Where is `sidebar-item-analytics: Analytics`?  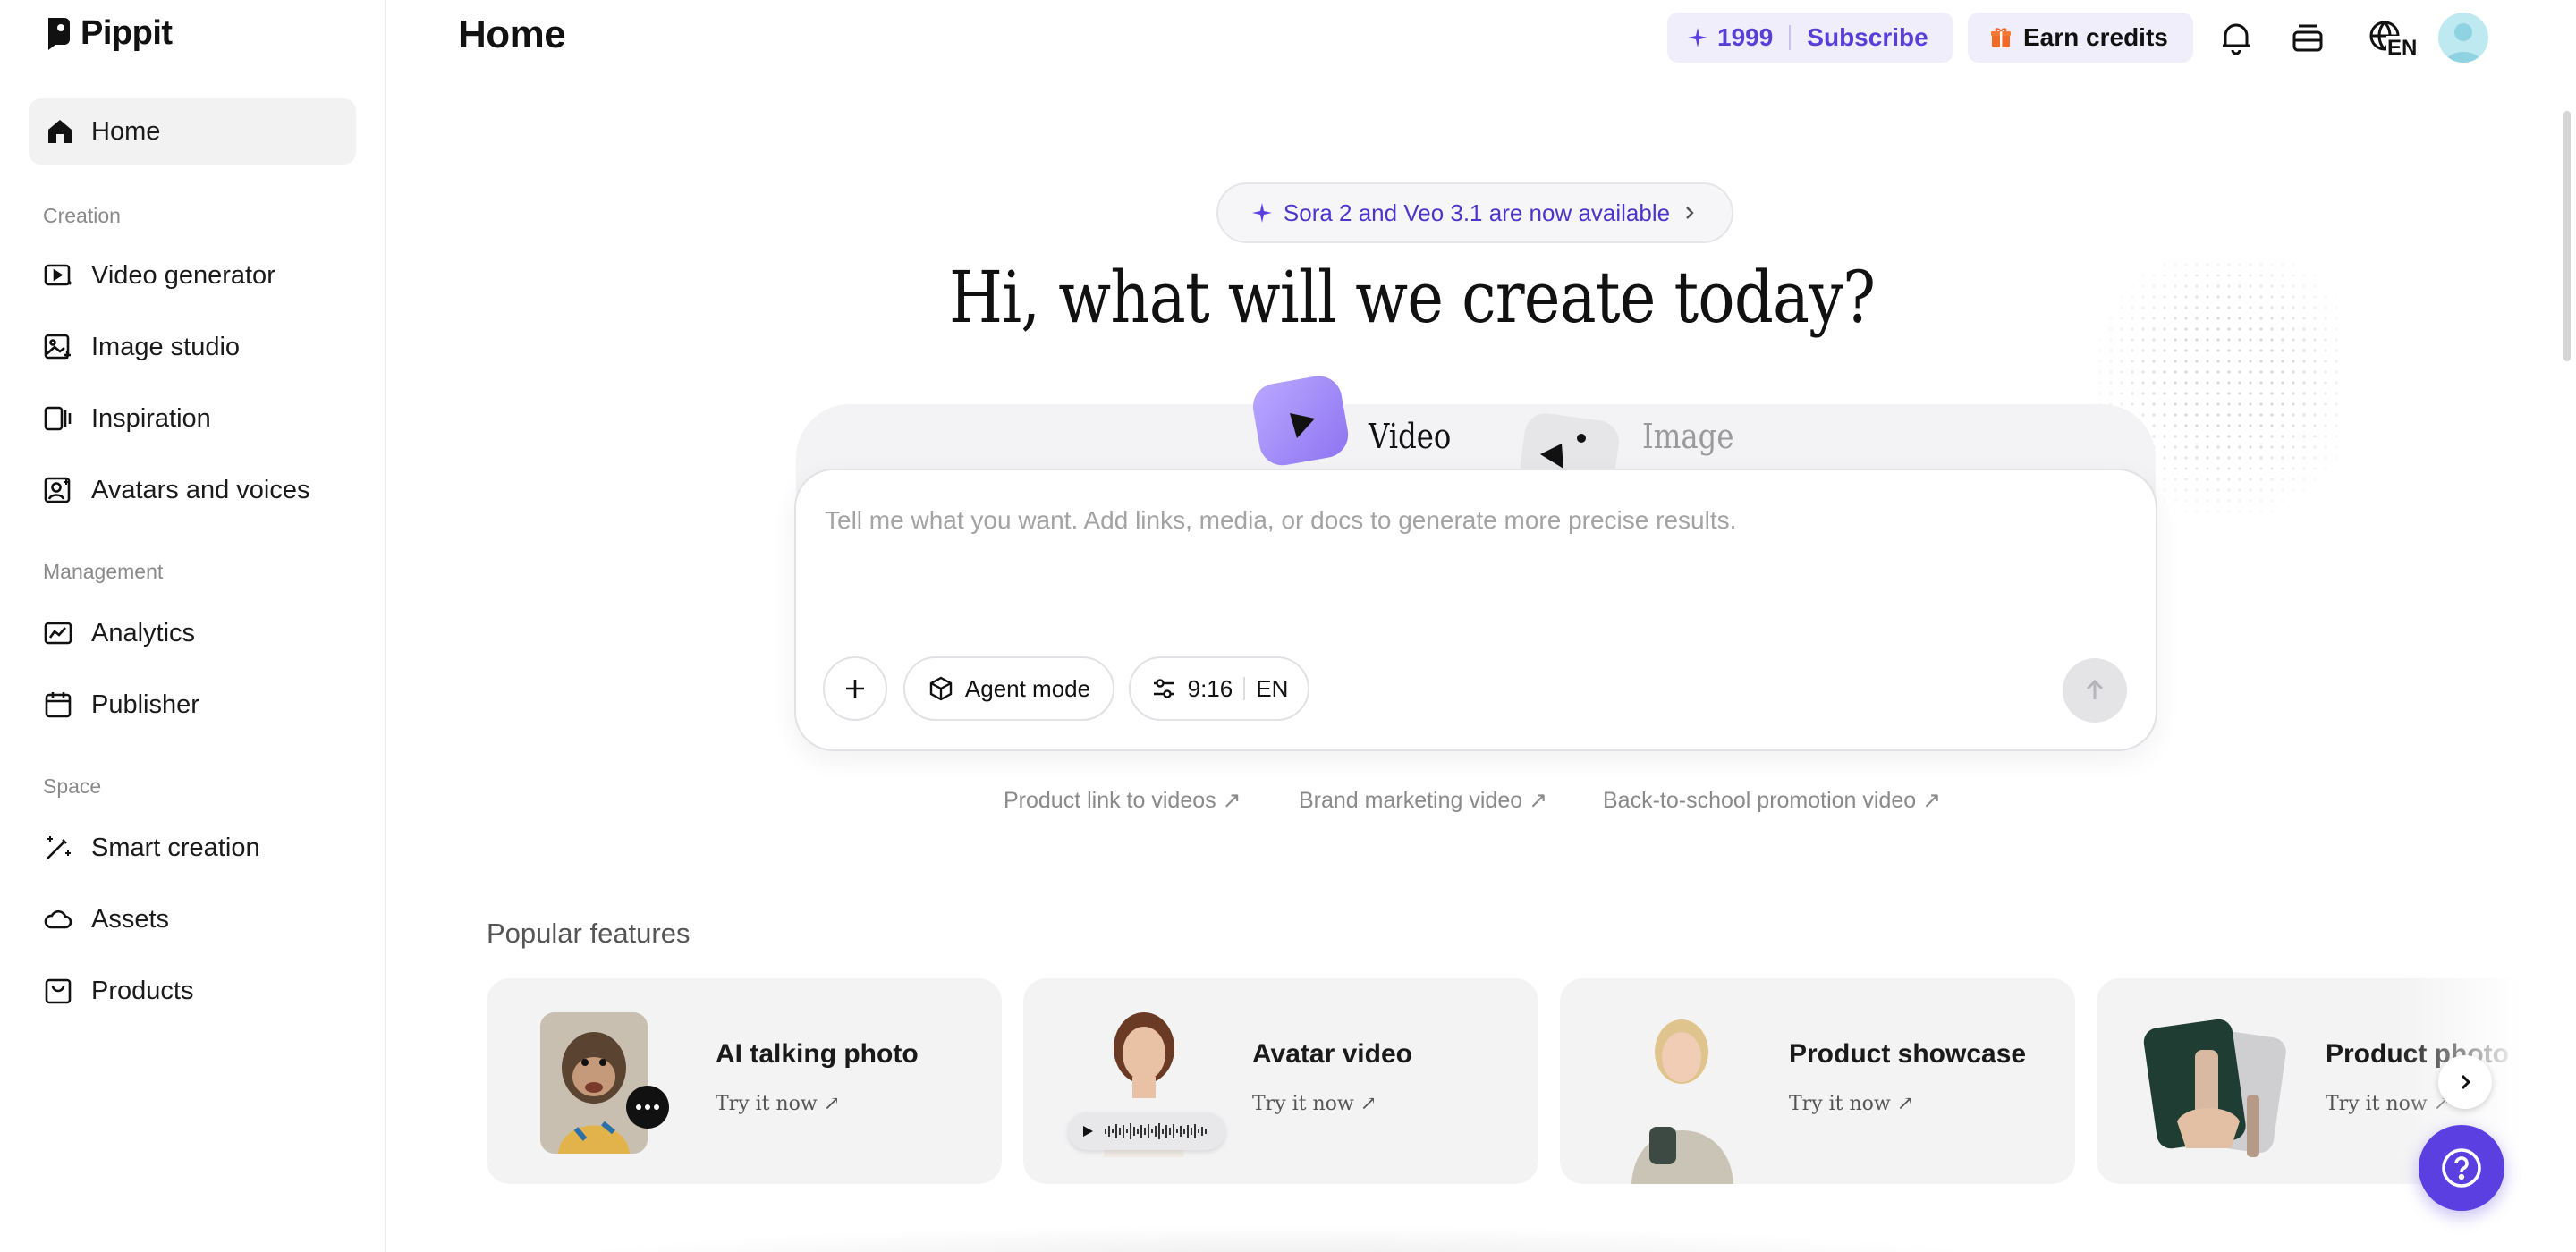 sidebar-item-analytics: Analytics is located at coordinates (192, 633).